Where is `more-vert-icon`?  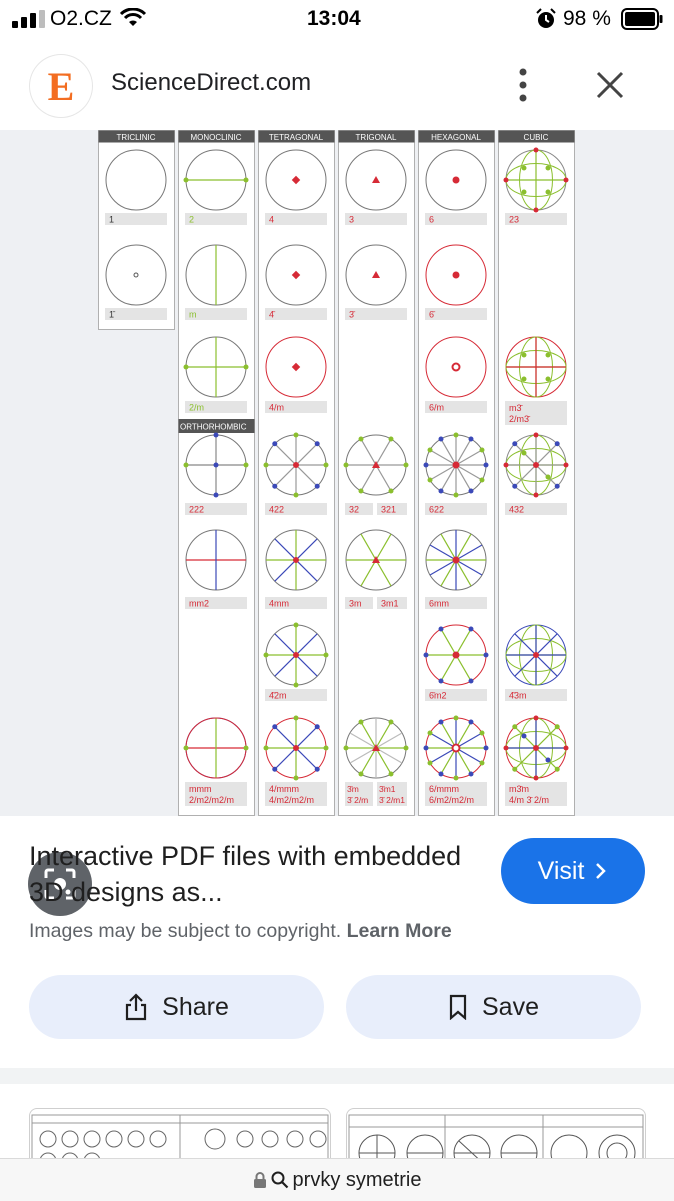
more-vert-icon is located at coordinates (523, 85).